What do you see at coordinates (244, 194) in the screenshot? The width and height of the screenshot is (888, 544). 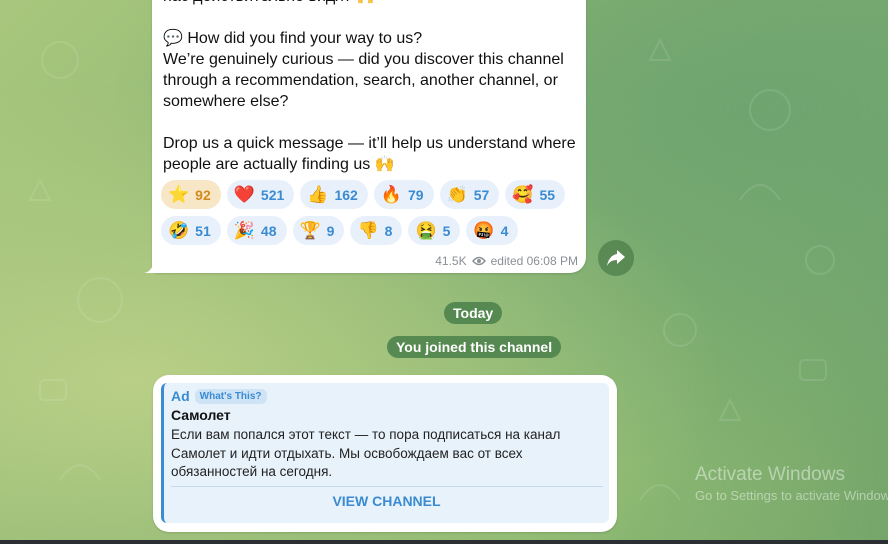 I see `reaction-emoji: ❤️` at bounding box center [244, 194].